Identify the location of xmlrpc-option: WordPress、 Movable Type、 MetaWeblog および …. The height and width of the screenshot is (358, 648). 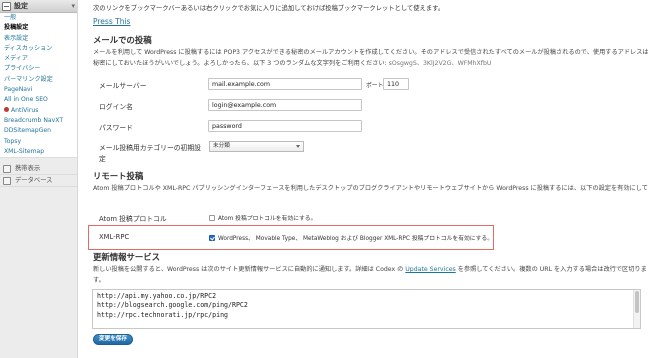
(351, 237).